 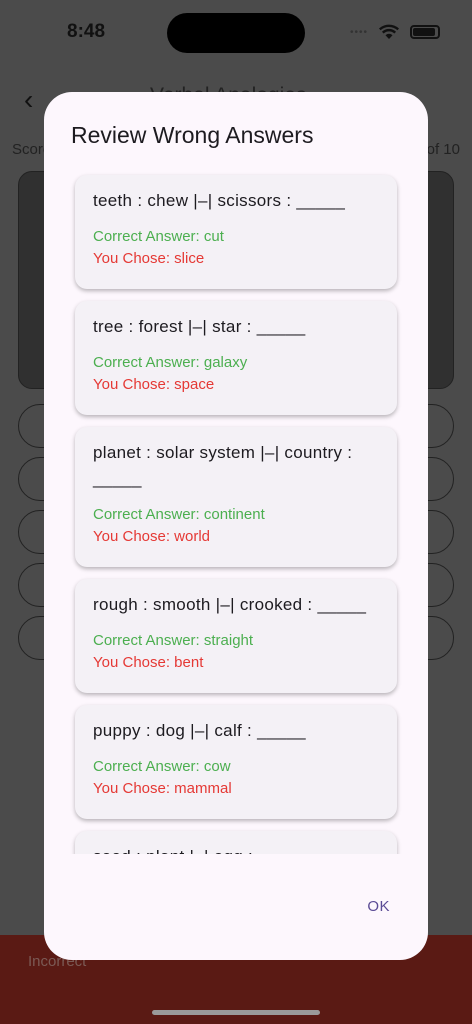 What do you see at coordinates (219, 200) in the screenshot?
I see `question-text: teeth : chew |–| scissors : _____` at bounding box center [219, 200].